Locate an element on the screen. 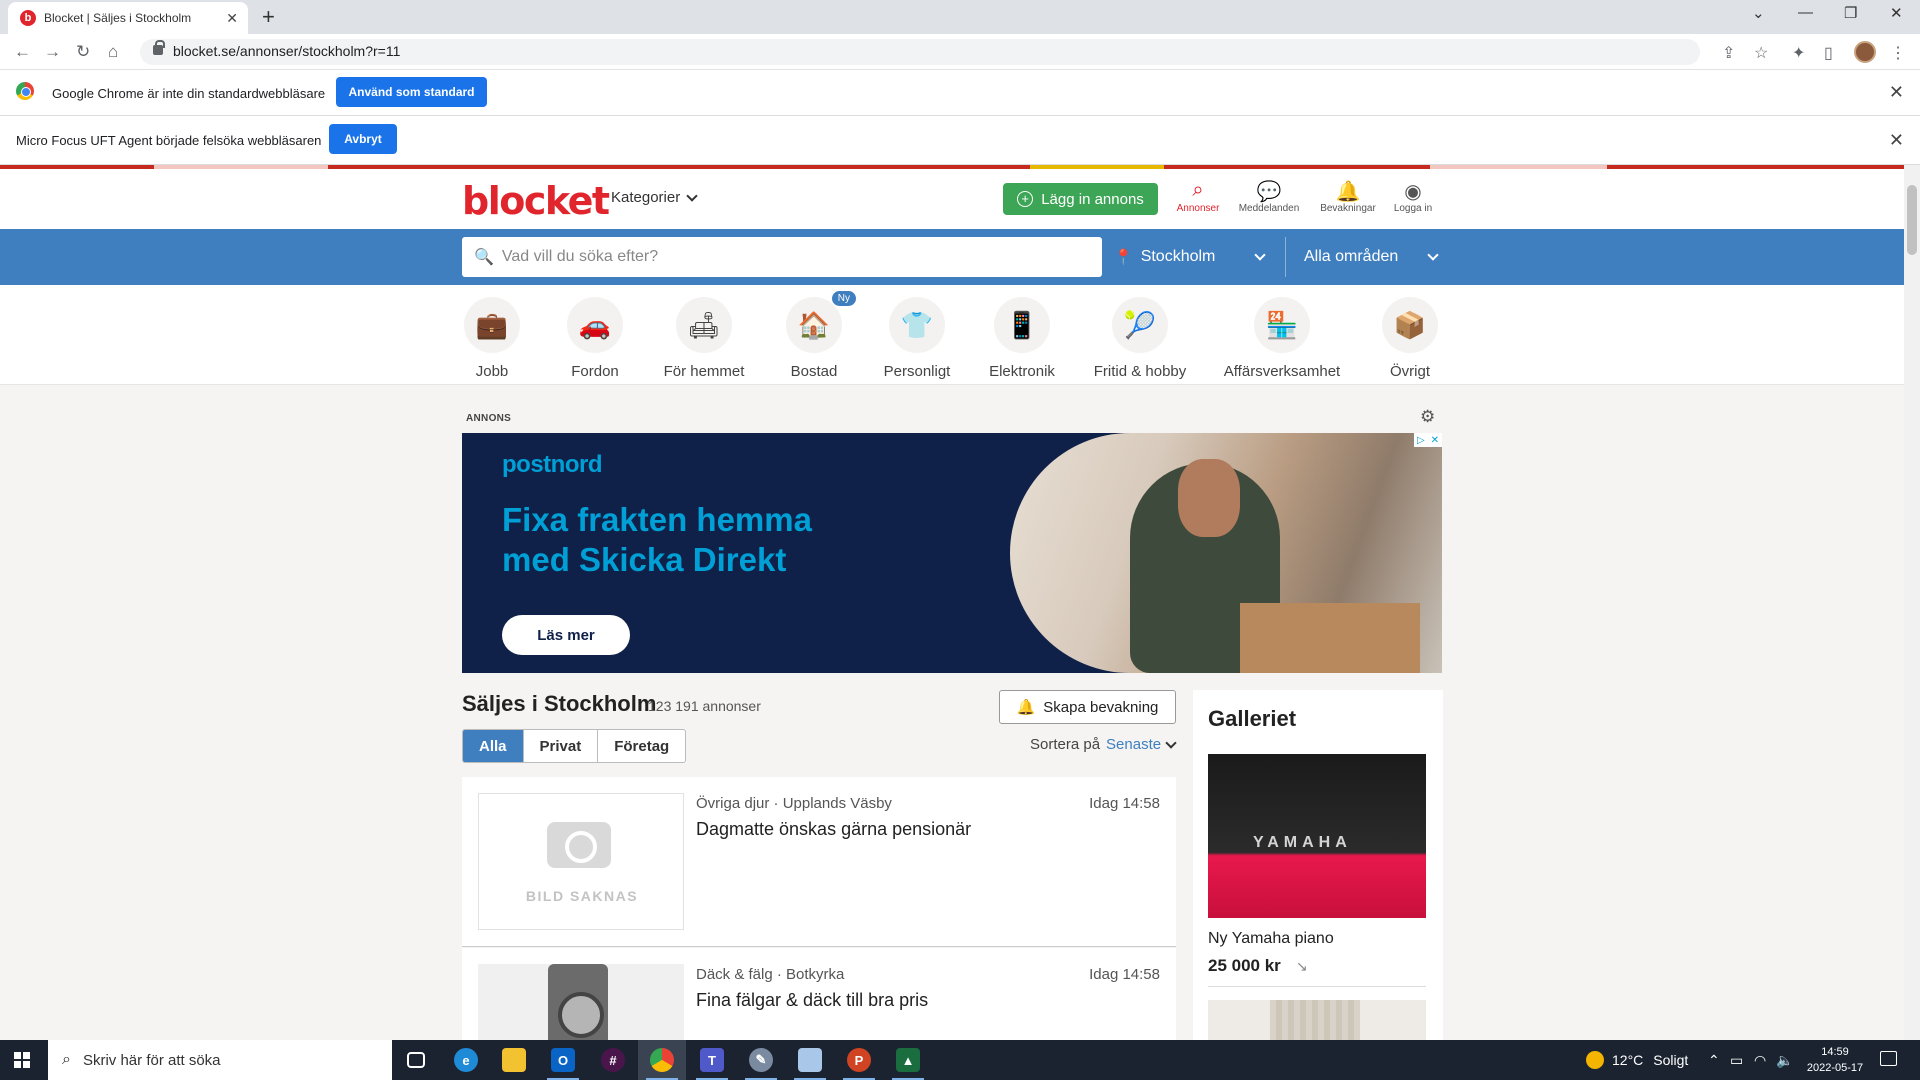 The width and height of the screenshot is (1920, 1080). phone-icon: 📱 is located at coordinates (1022, 325).